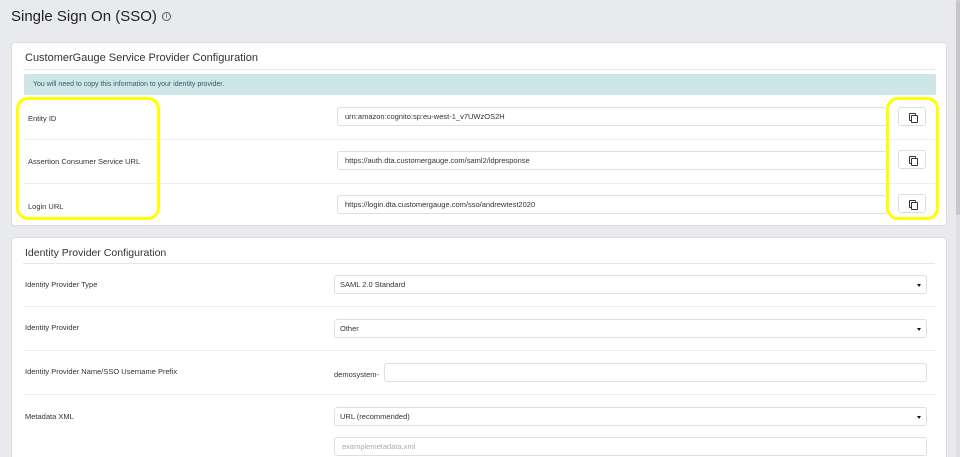  I want to click on info-icon: i, so click(166, 16).